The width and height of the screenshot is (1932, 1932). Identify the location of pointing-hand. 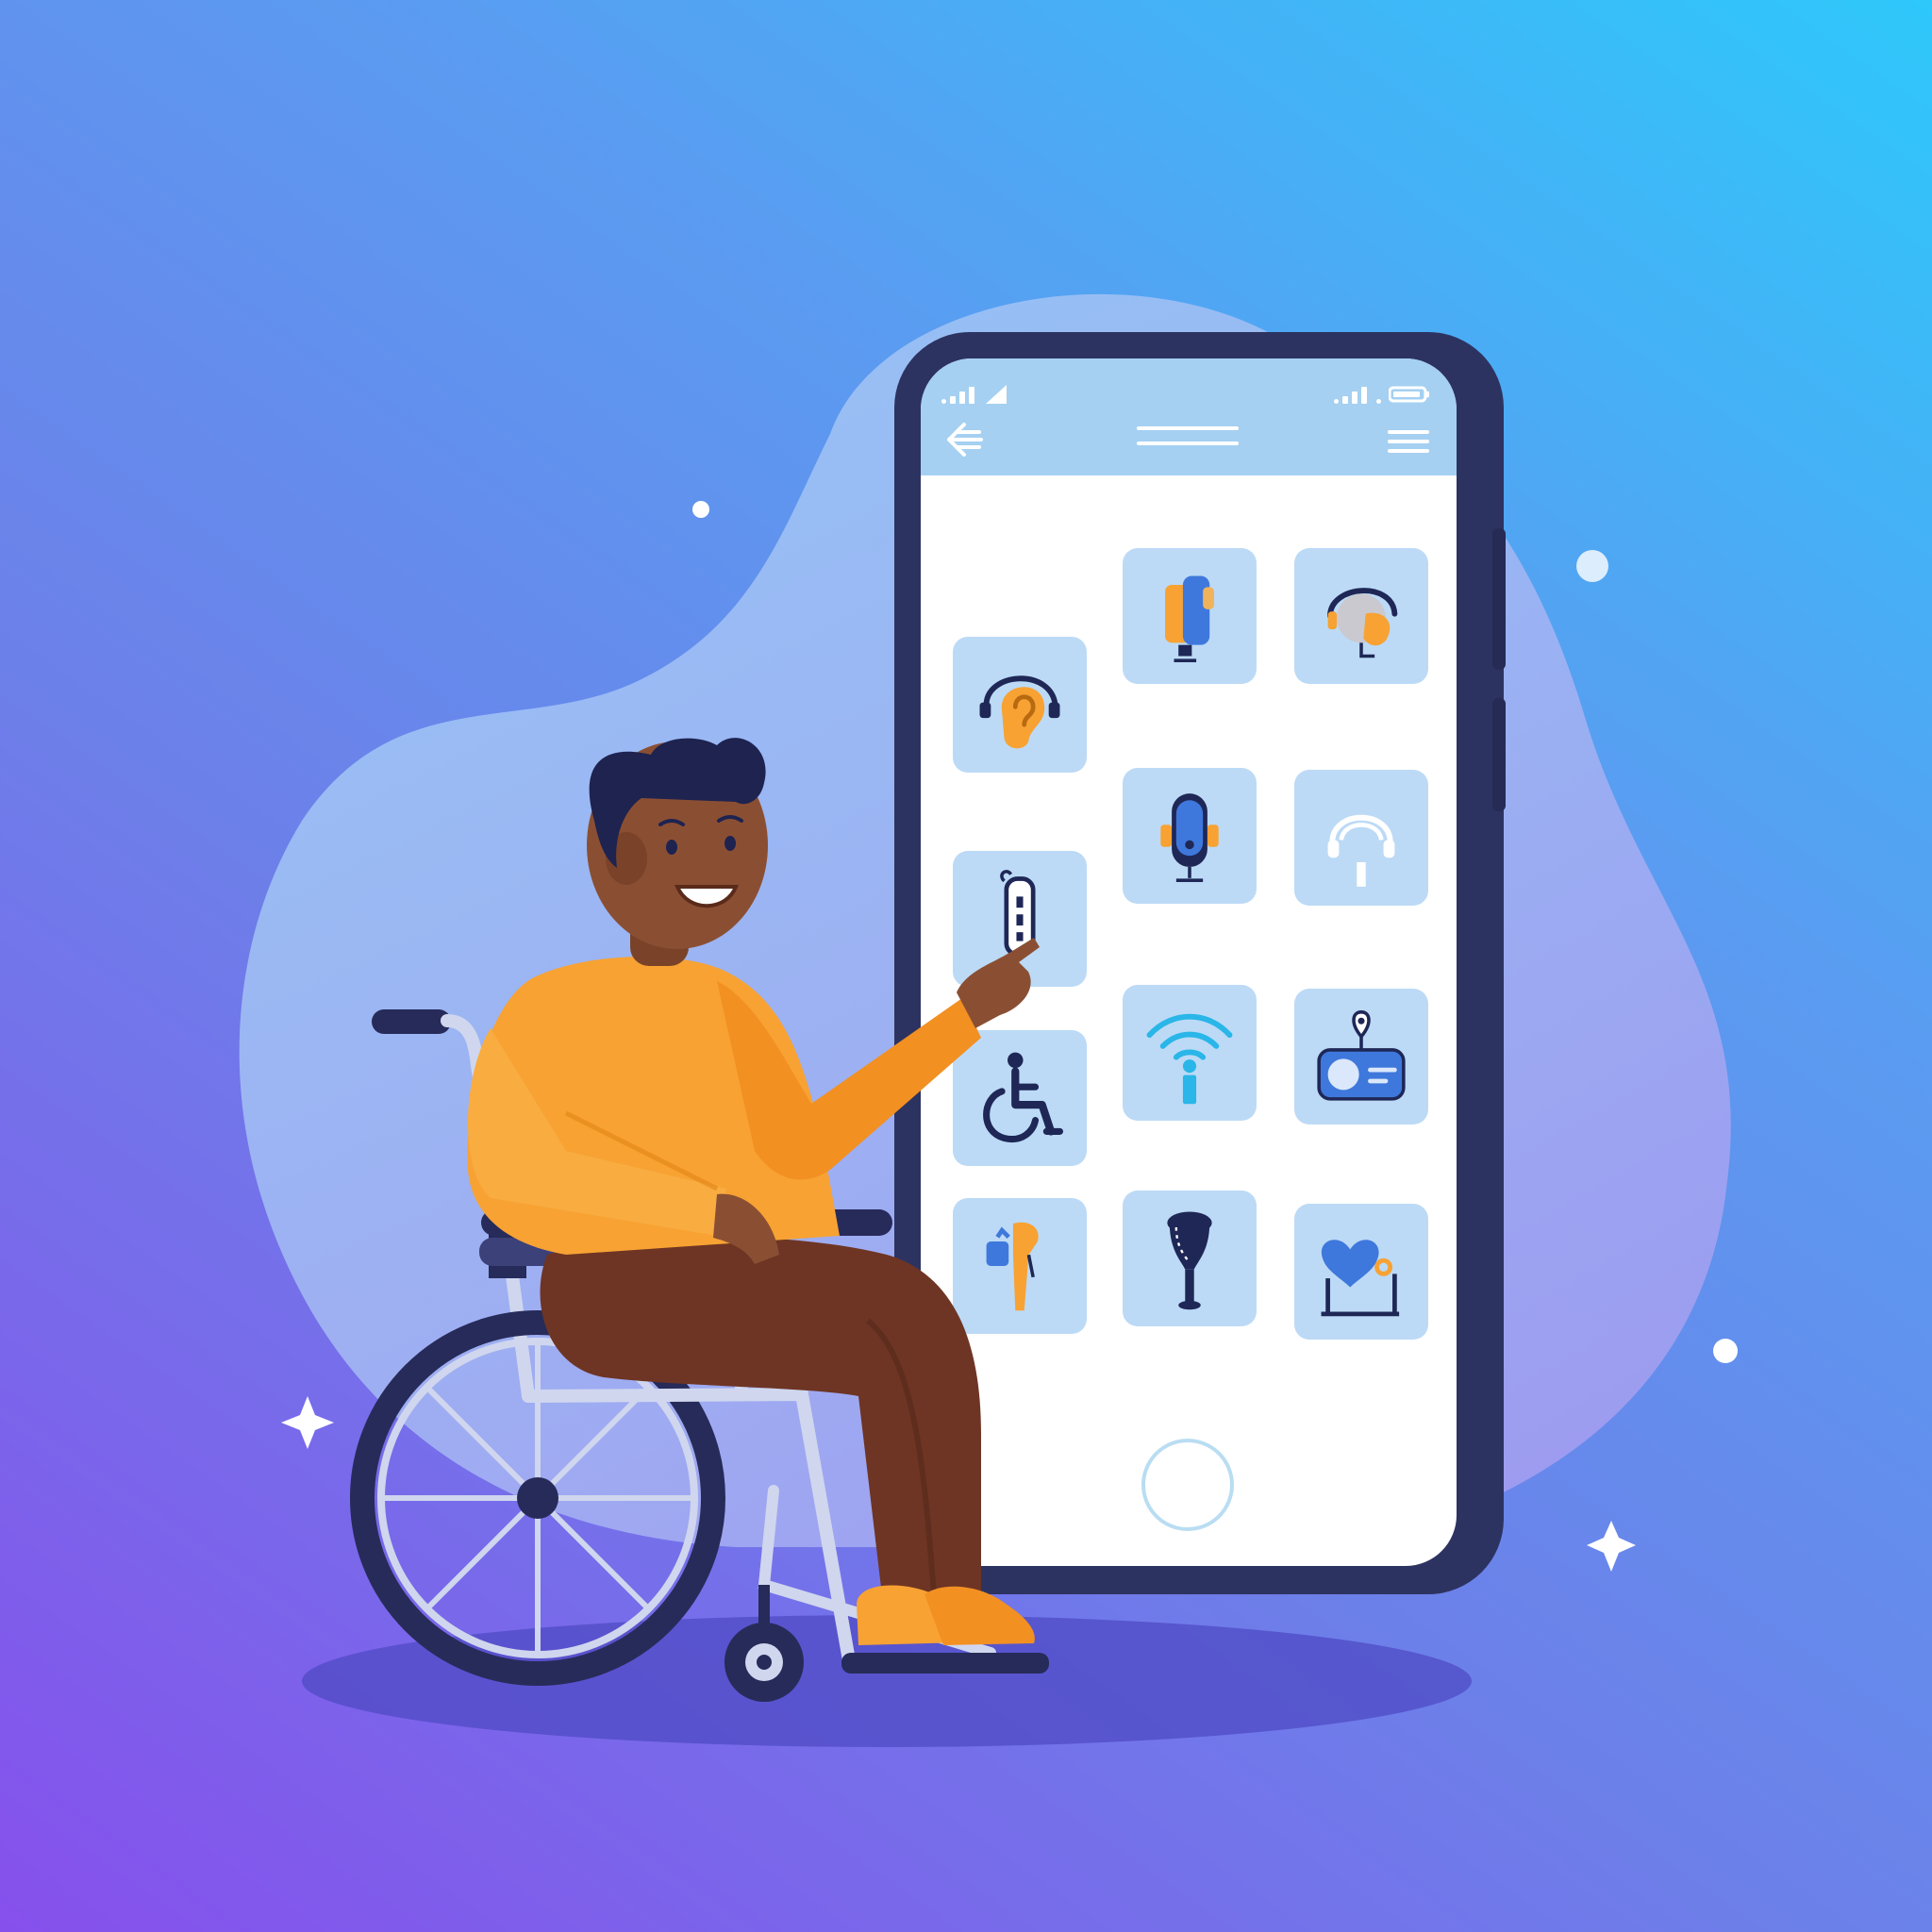
(998, 983).